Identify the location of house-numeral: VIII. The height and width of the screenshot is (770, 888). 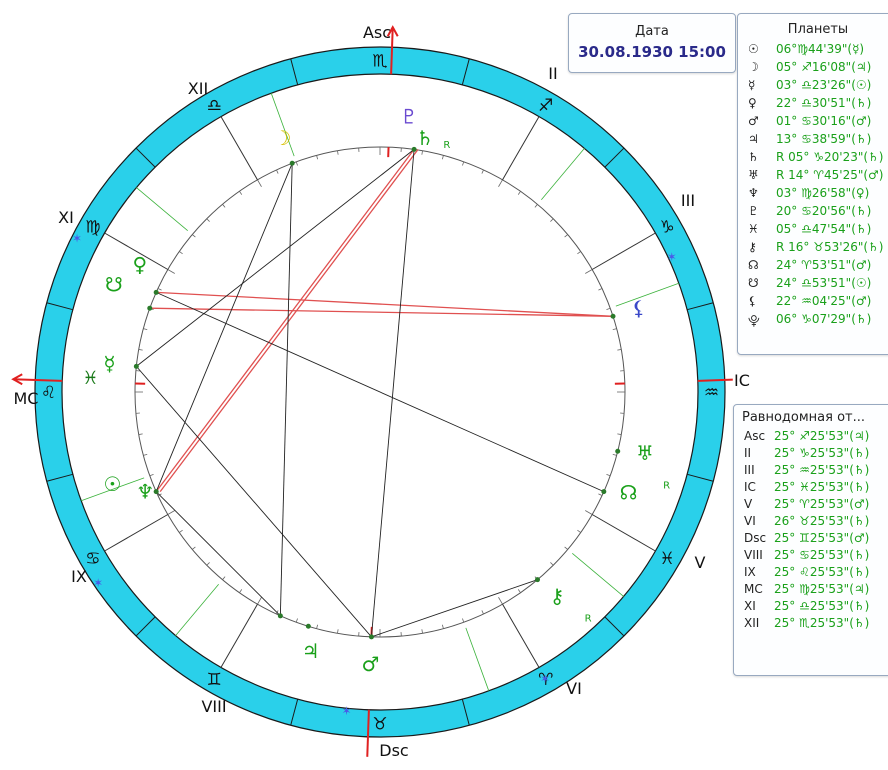
(213, 706).